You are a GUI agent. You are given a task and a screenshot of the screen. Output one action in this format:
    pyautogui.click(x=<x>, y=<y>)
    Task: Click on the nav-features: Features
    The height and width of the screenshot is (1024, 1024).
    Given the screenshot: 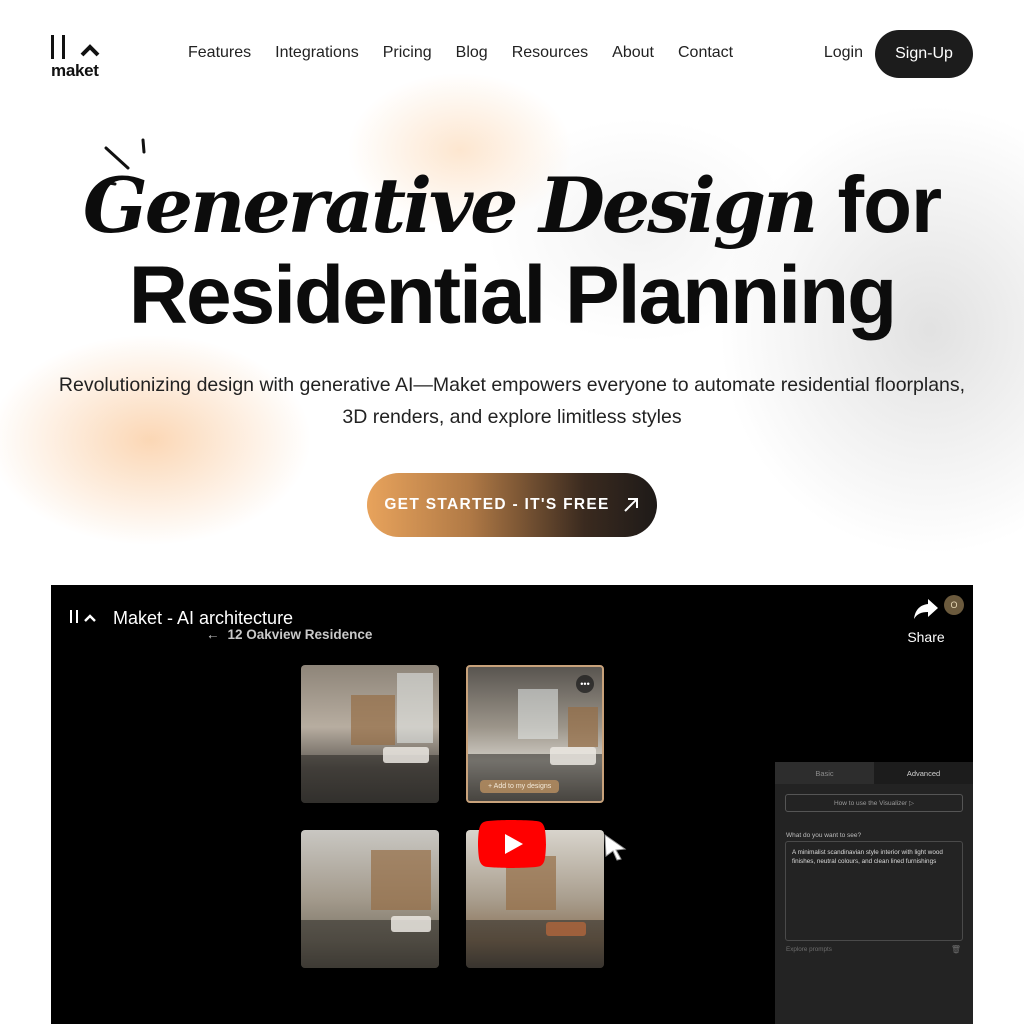 What is the action you would take?
    pyautogui.click(x=219, y=53)
    